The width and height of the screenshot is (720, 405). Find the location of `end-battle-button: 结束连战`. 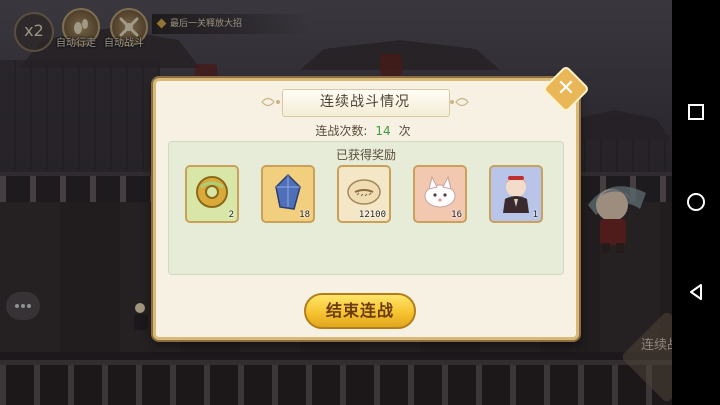

end-battle-button: 结束连战 is located at coordinates (360, 311).